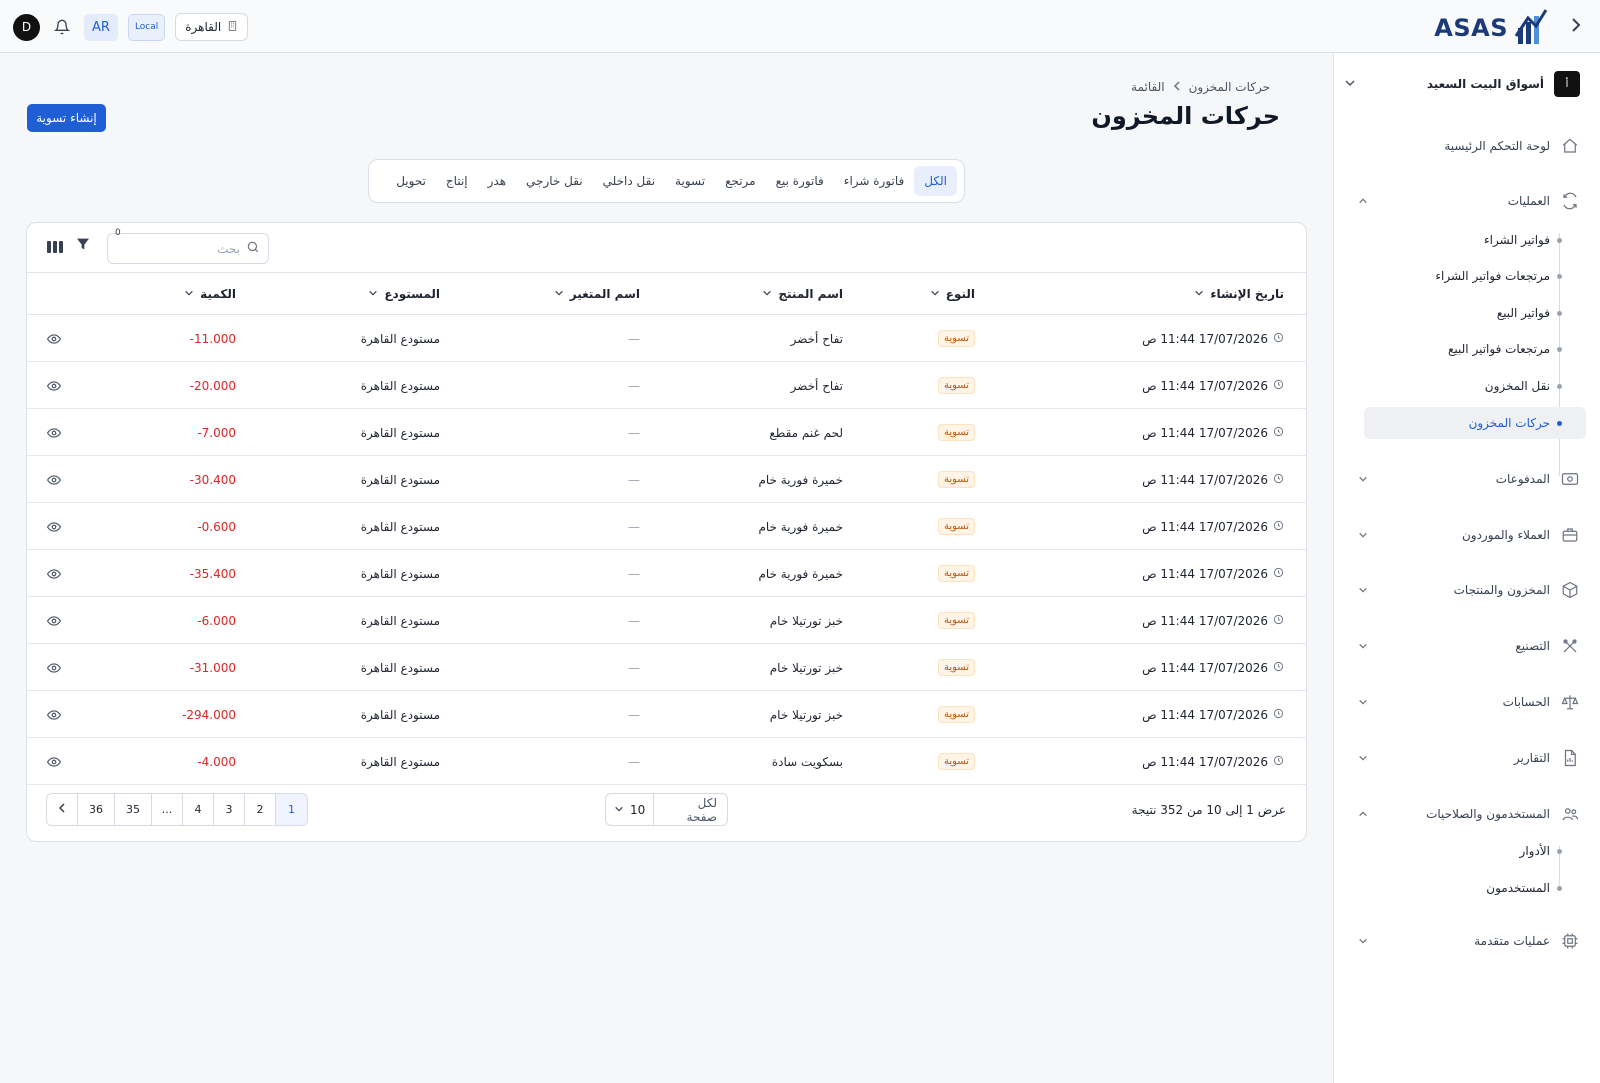  Describe the element at coordinates (62, 27) in the screenshot. I see `bell-icon` at that location.